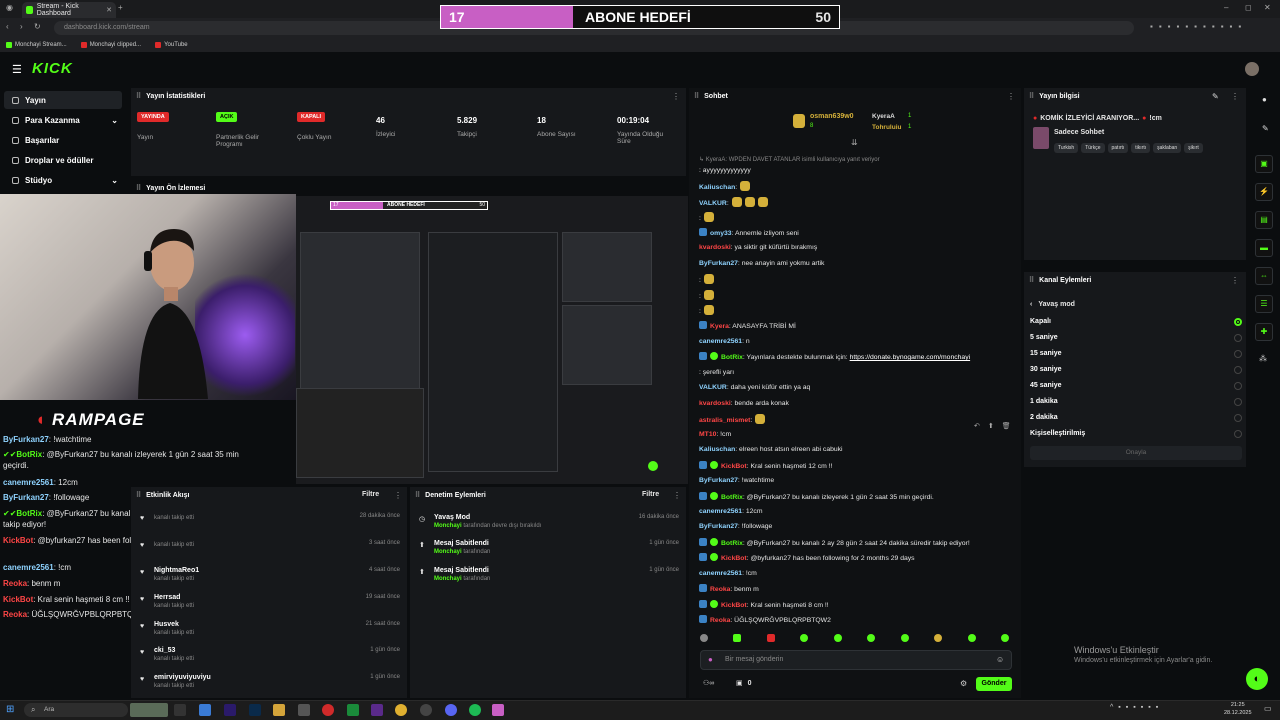 This screenshot has width=1280, height=720. I want to click on chat-username: Reoka, so click(720, 589).